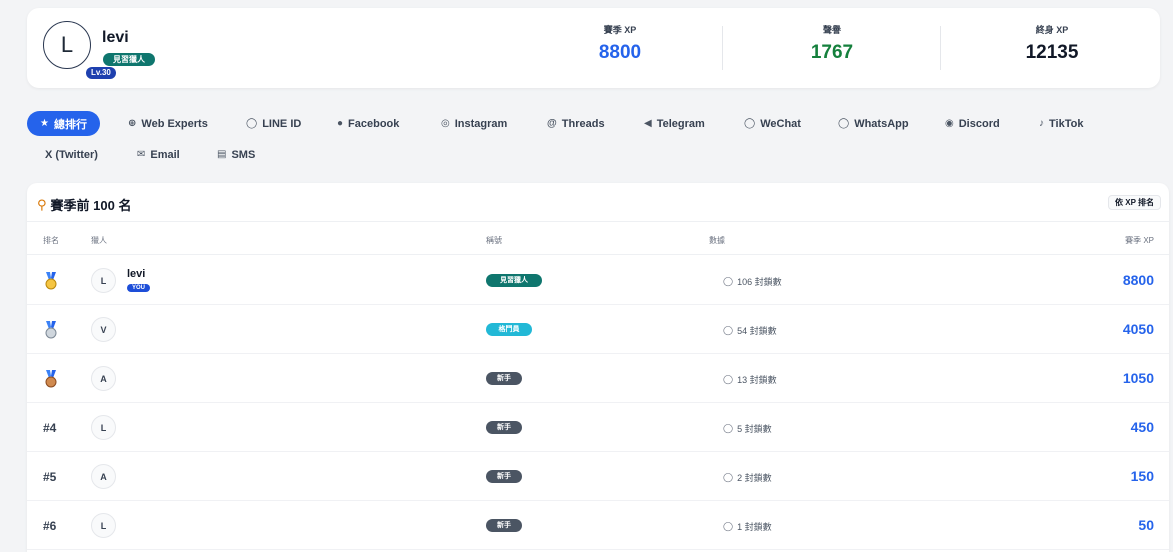 Image resolution: width=1173 pixels, height=552 pixels. I want to click on profile-username: levi, so click(115, 37).